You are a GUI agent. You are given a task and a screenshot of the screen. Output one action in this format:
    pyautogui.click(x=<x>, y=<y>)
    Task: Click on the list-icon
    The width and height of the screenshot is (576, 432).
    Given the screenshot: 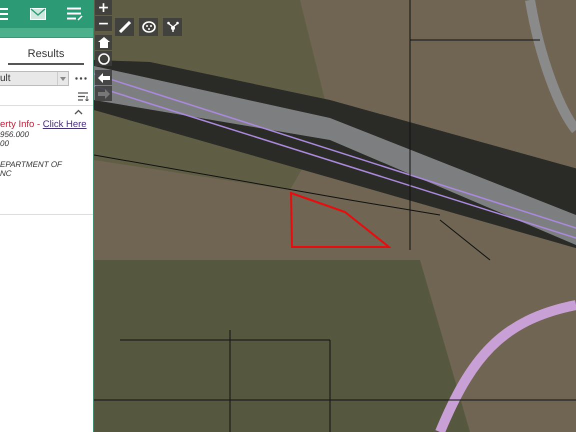 What is the action you would take?
    pyautogui.click(x=75, y=14)
    